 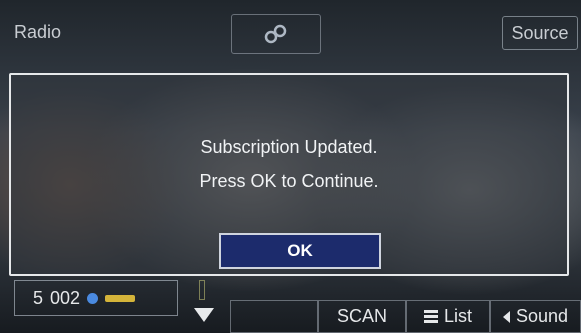 I want to click on link-button, so click(x=276, y=34).